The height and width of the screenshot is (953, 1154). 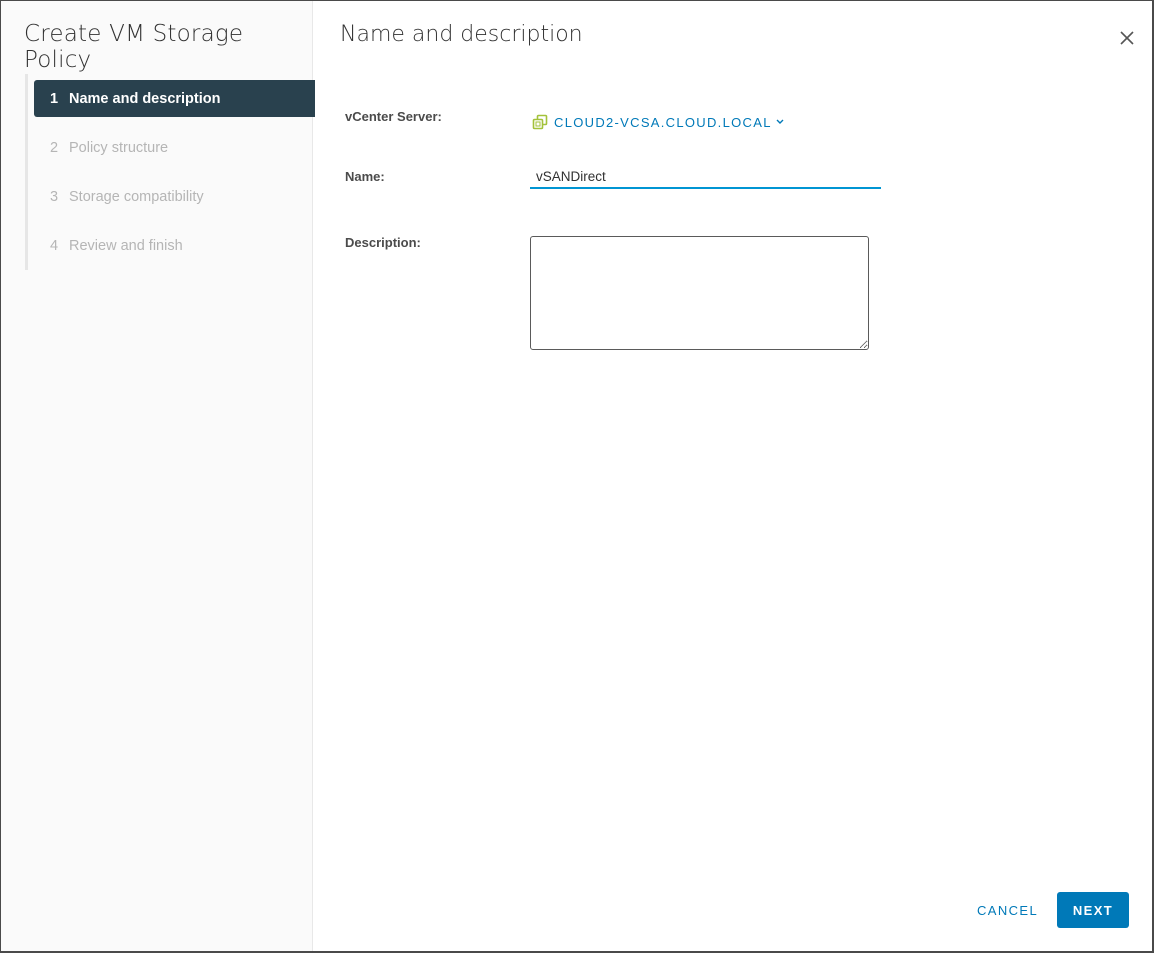 I want to click on page-title: Name and description, so click(x=461, y=34).